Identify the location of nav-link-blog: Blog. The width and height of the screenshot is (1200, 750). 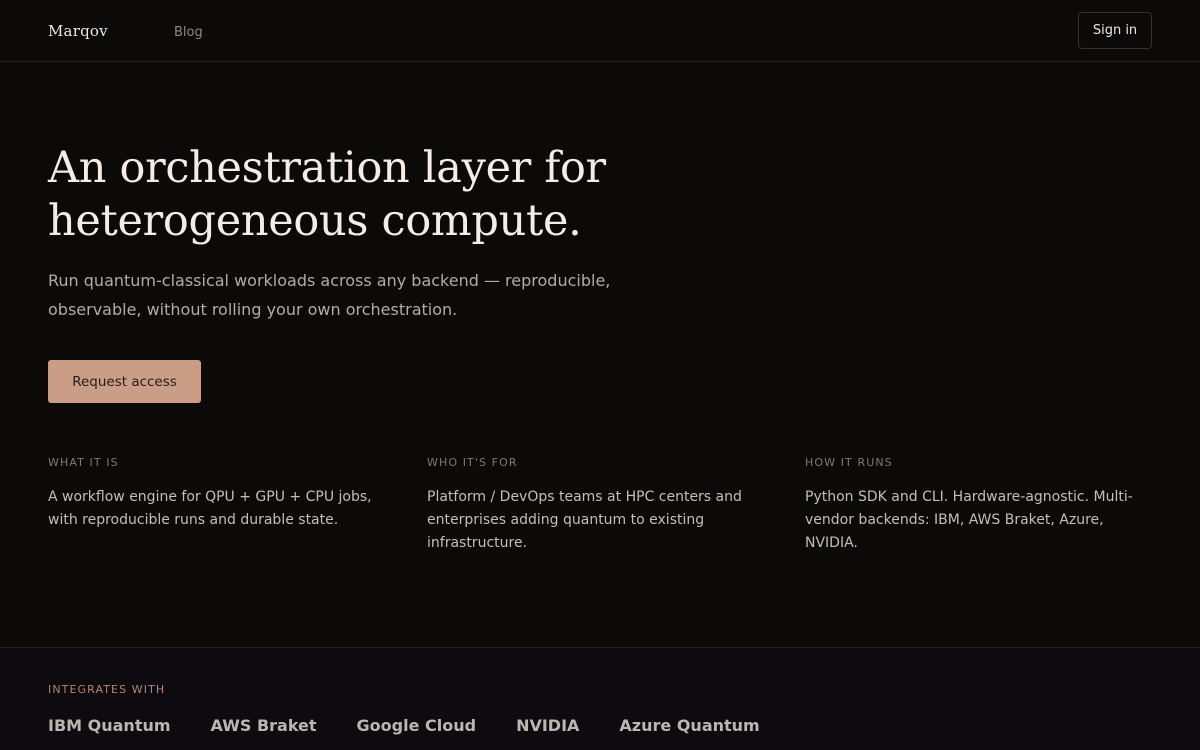
(188, 32).